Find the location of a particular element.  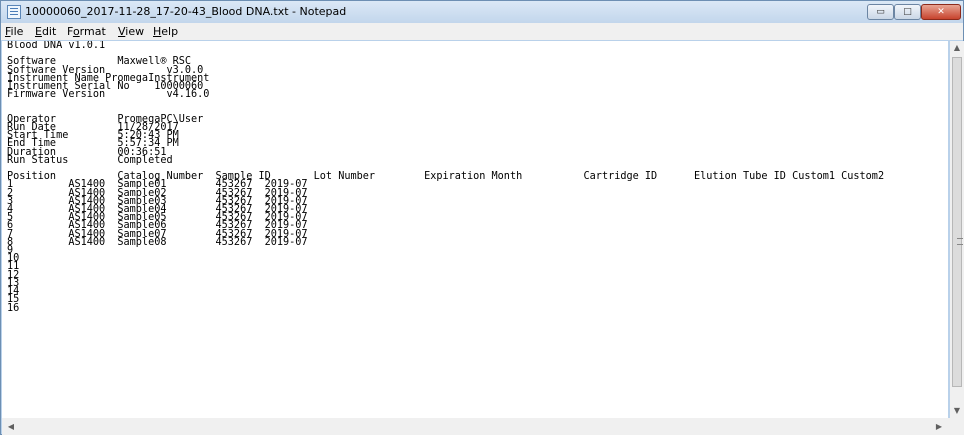

menu-file: File is located at coordinates (14, 31).